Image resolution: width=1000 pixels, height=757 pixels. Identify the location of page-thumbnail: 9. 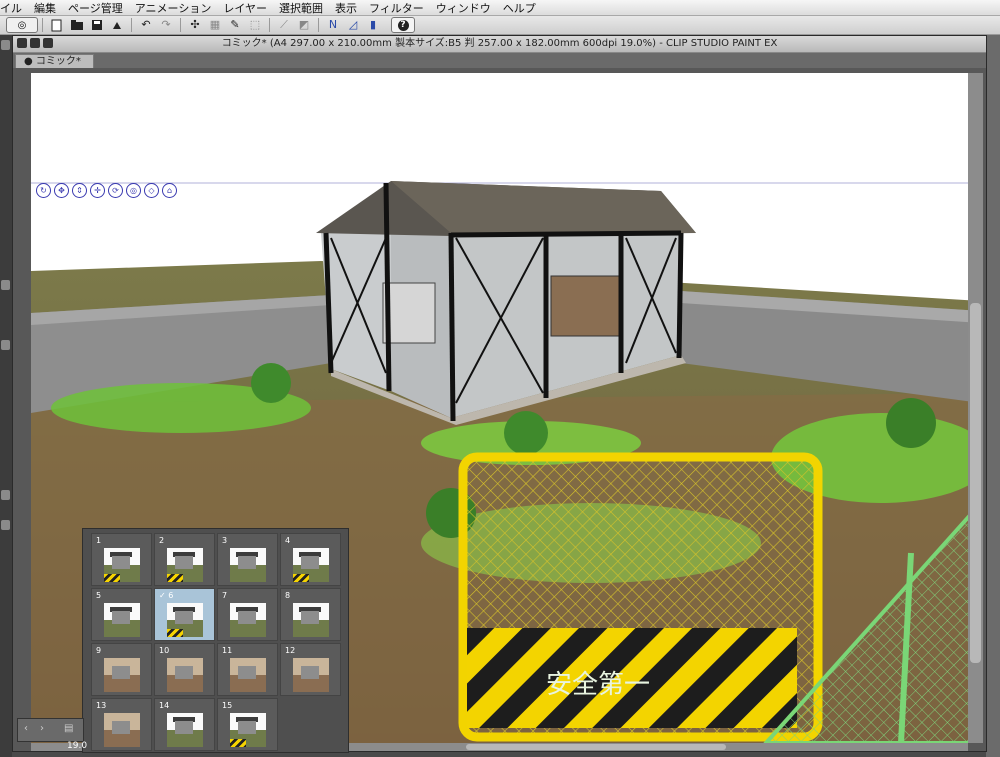
(121, 669).